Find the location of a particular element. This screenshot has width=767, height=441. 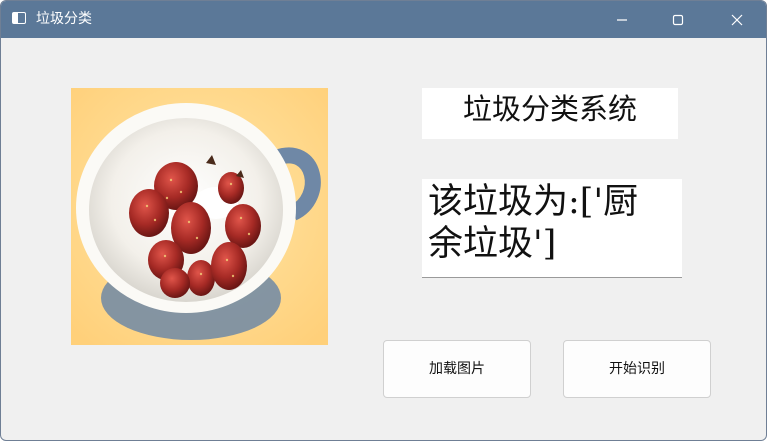

title-bar: 垃圾分类 is located at coordinates (383, 19).